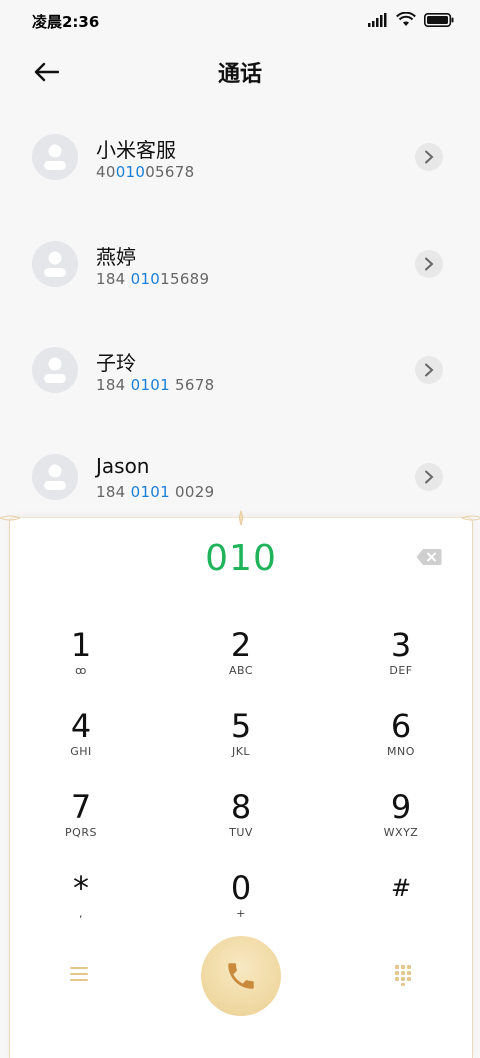  What do you see at coordinates (241, 823) in the screenshot?
I see `key-8: 8 TUV` at bounding box center [241, 823].